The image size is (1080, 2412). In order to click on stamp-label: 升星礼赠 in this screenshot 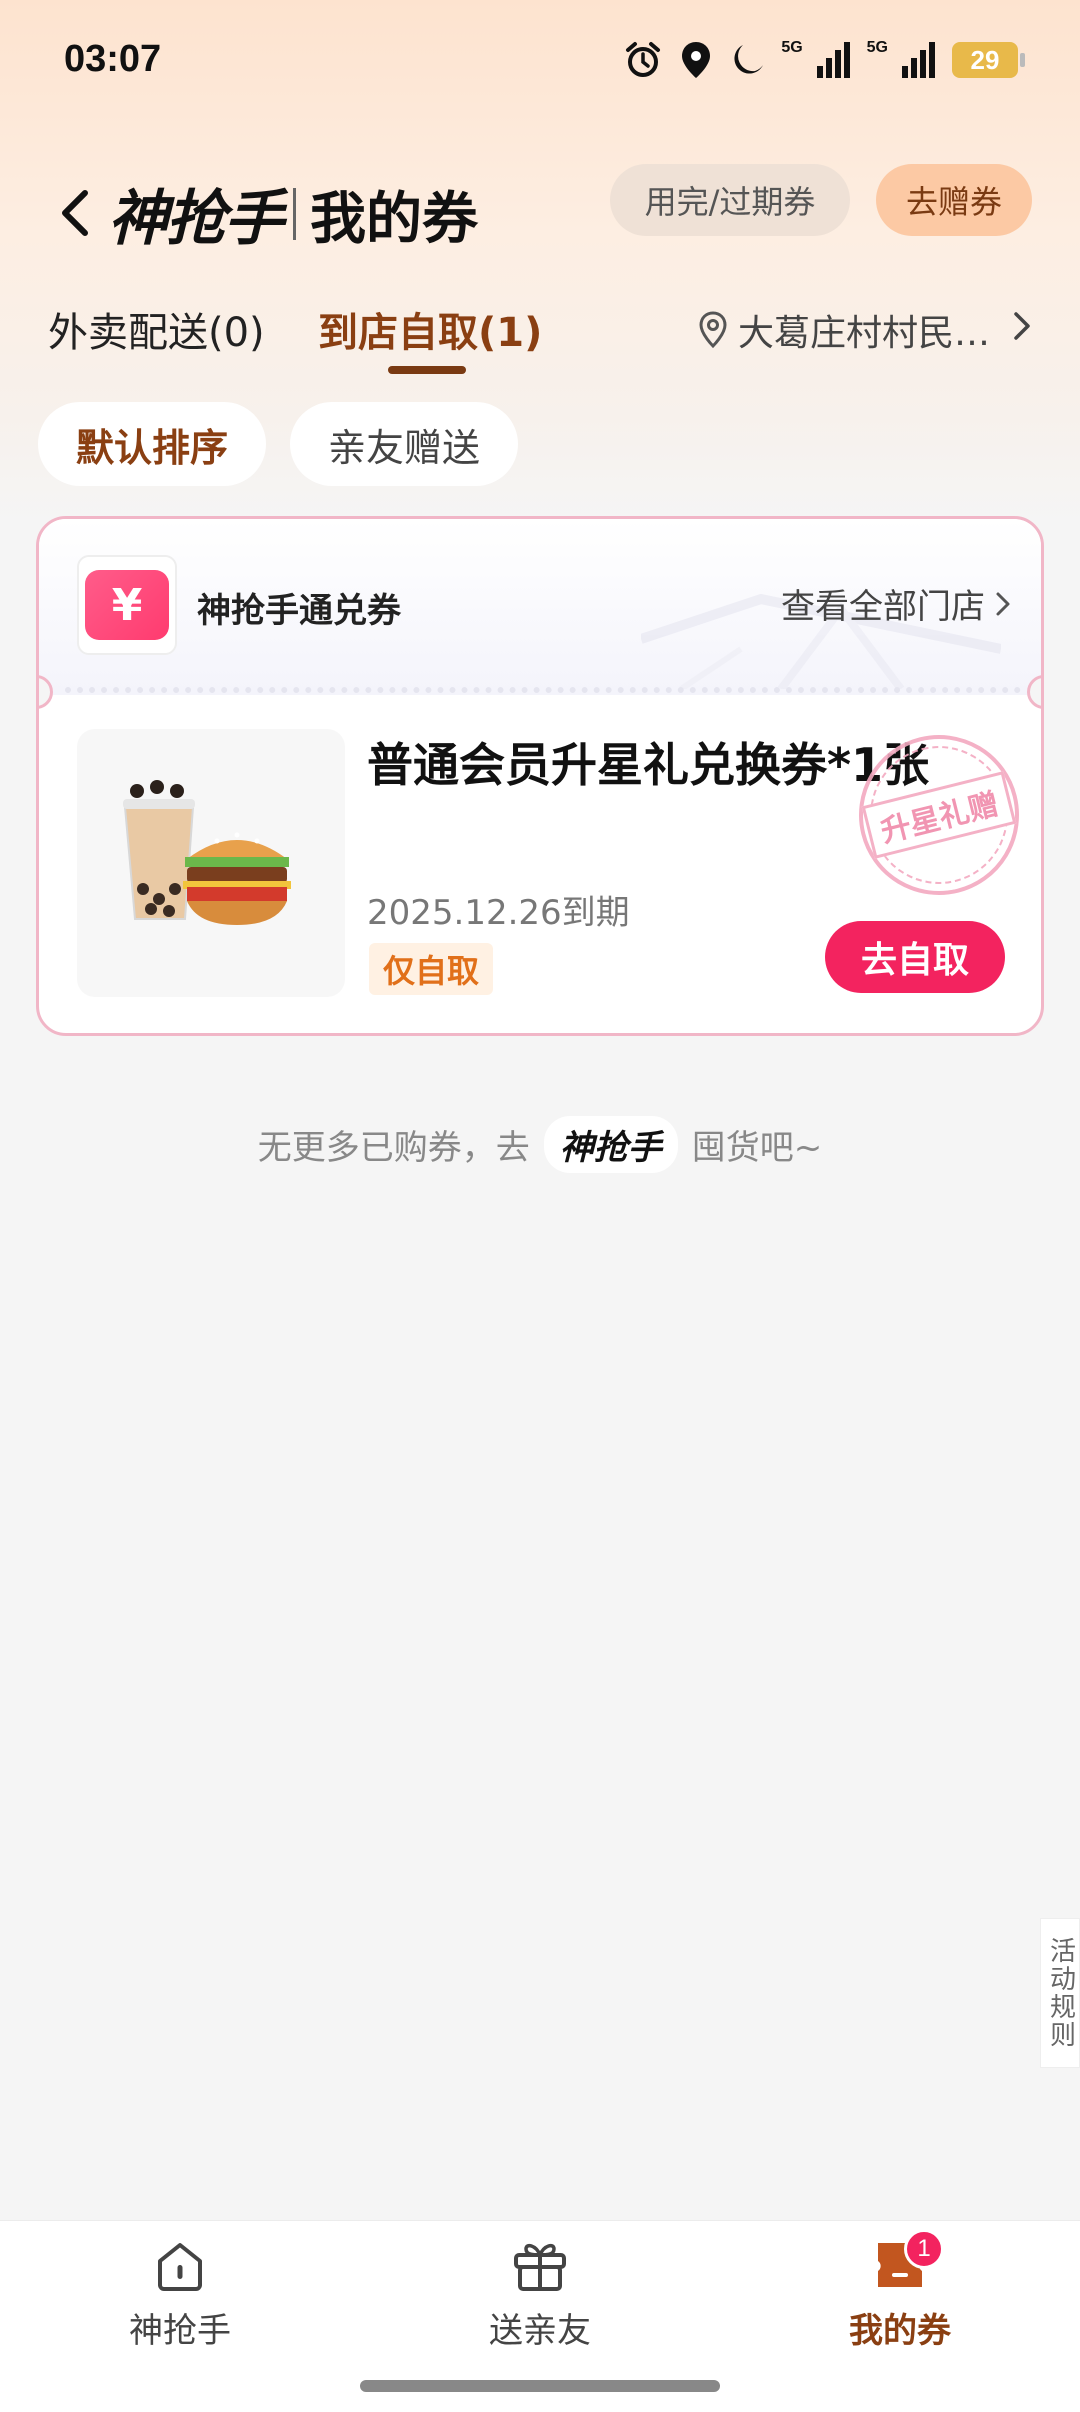, I will do `click(939, 815)`.